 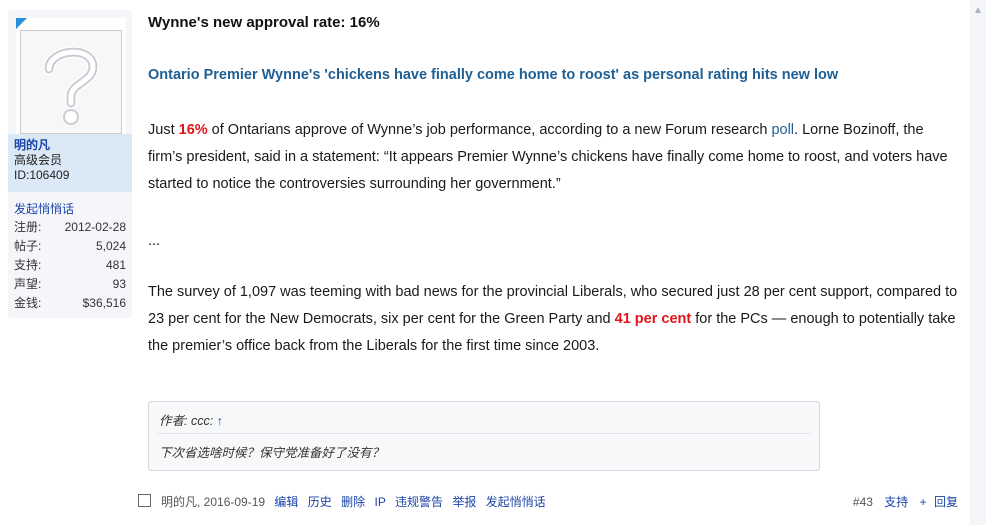 I want to click on history-link: 历史, so click(x=320, y=502).